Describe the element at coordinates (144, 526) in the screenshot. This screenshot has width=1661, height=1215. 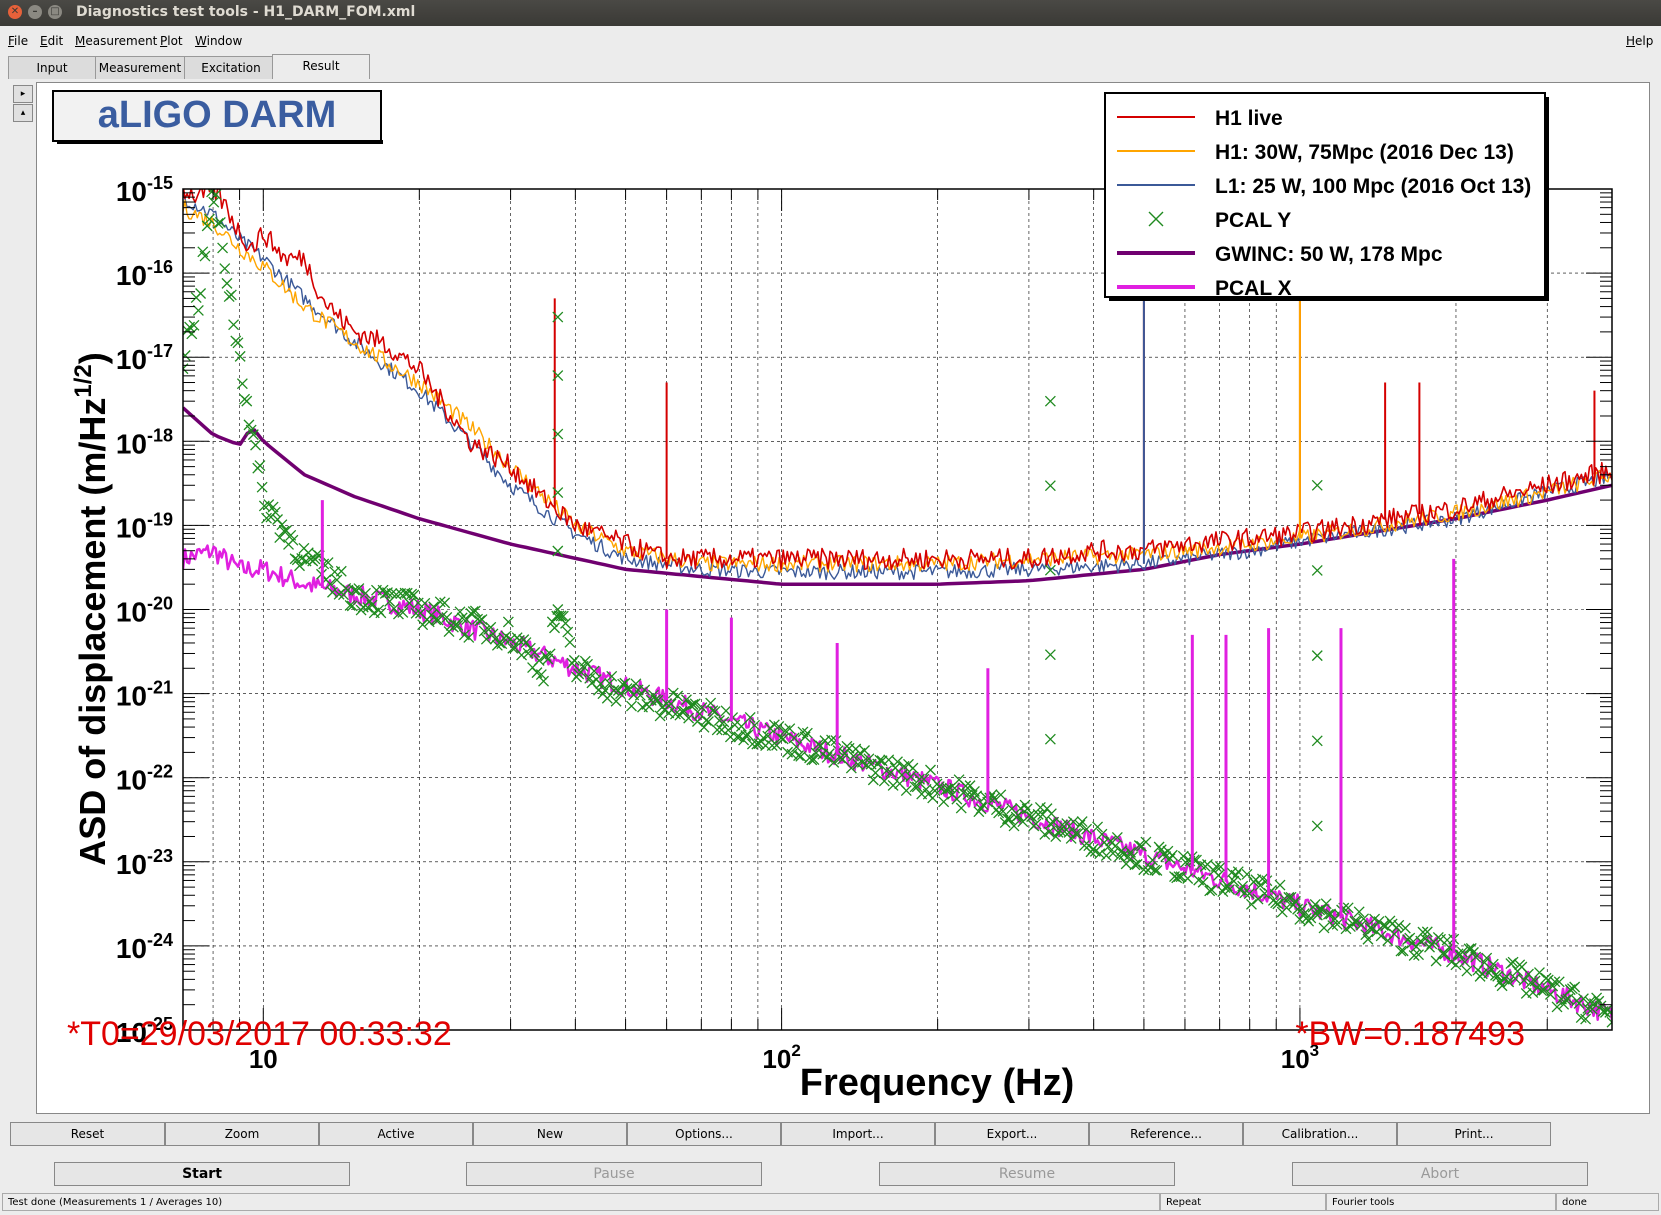
I see `y-tick-label: 10-19` at that location.